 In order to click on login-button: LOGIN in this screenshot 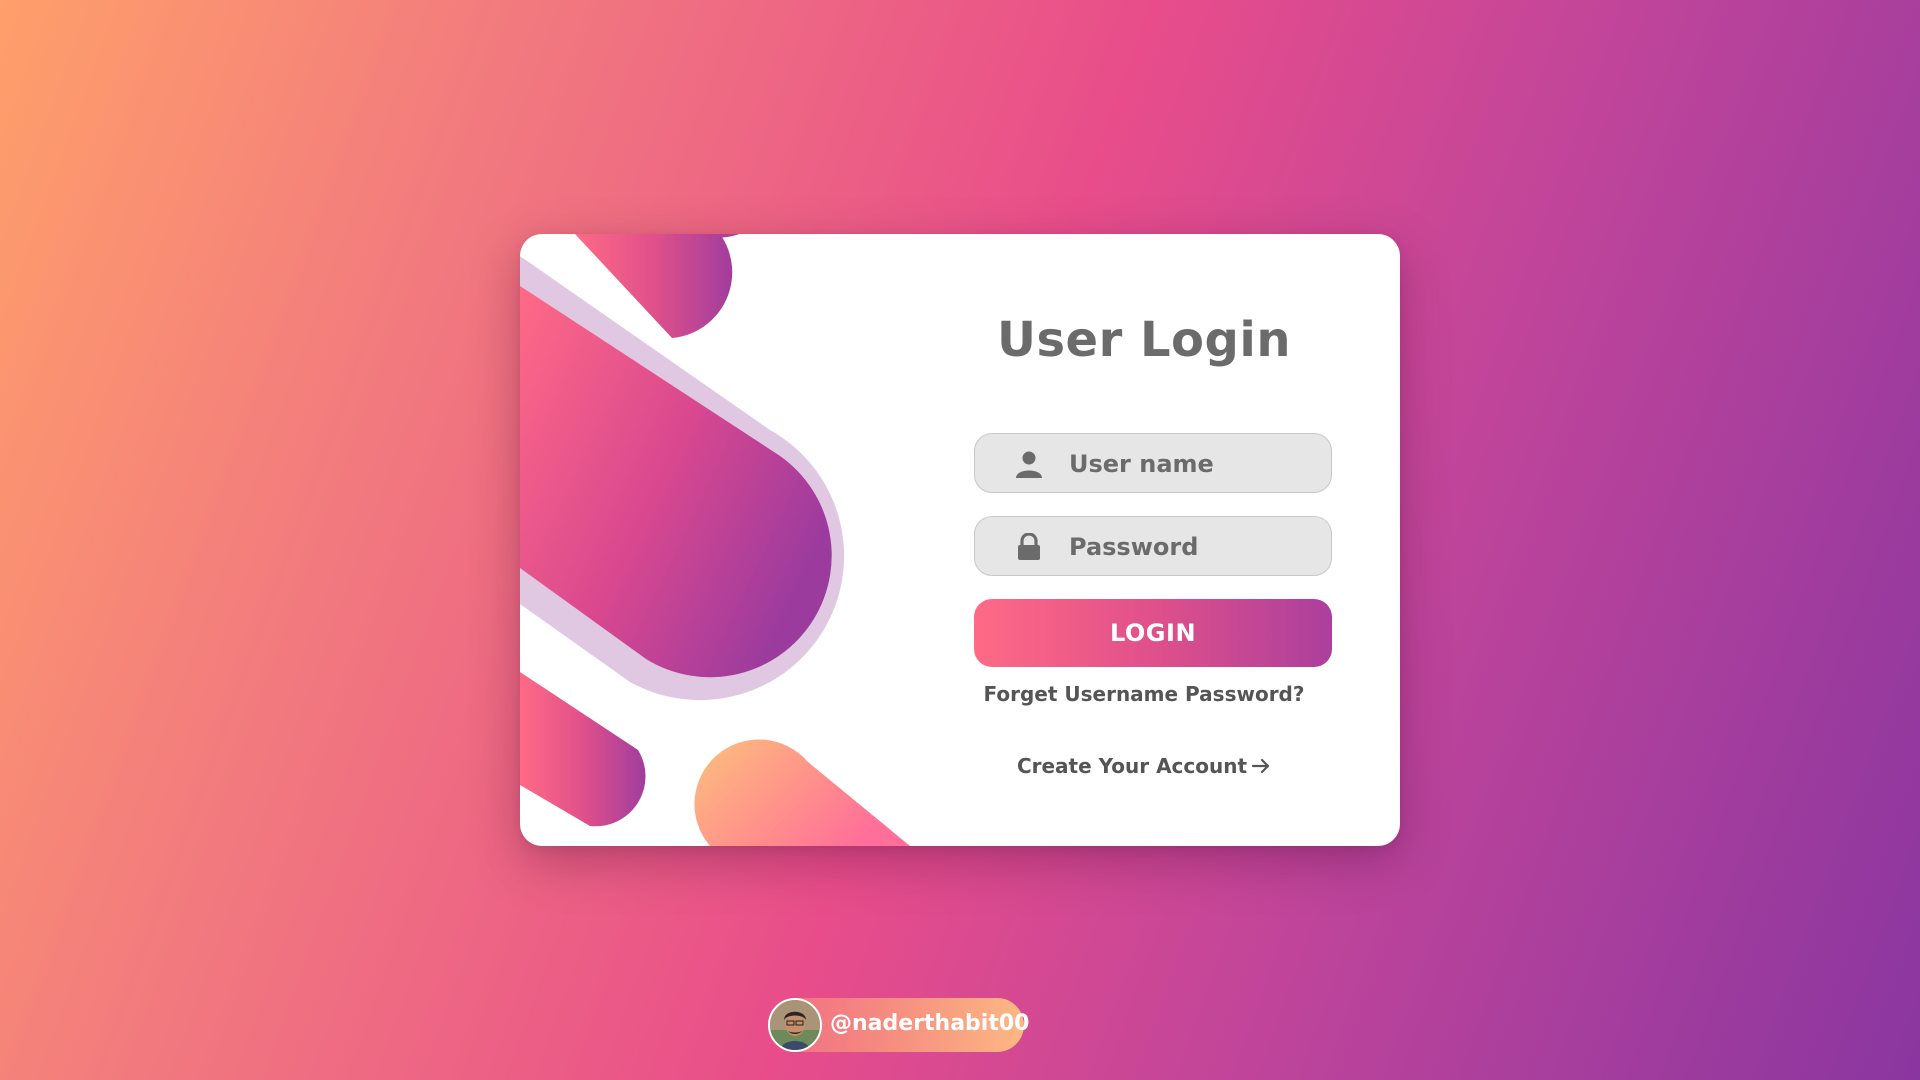, I will do `click(1153, 633)`.